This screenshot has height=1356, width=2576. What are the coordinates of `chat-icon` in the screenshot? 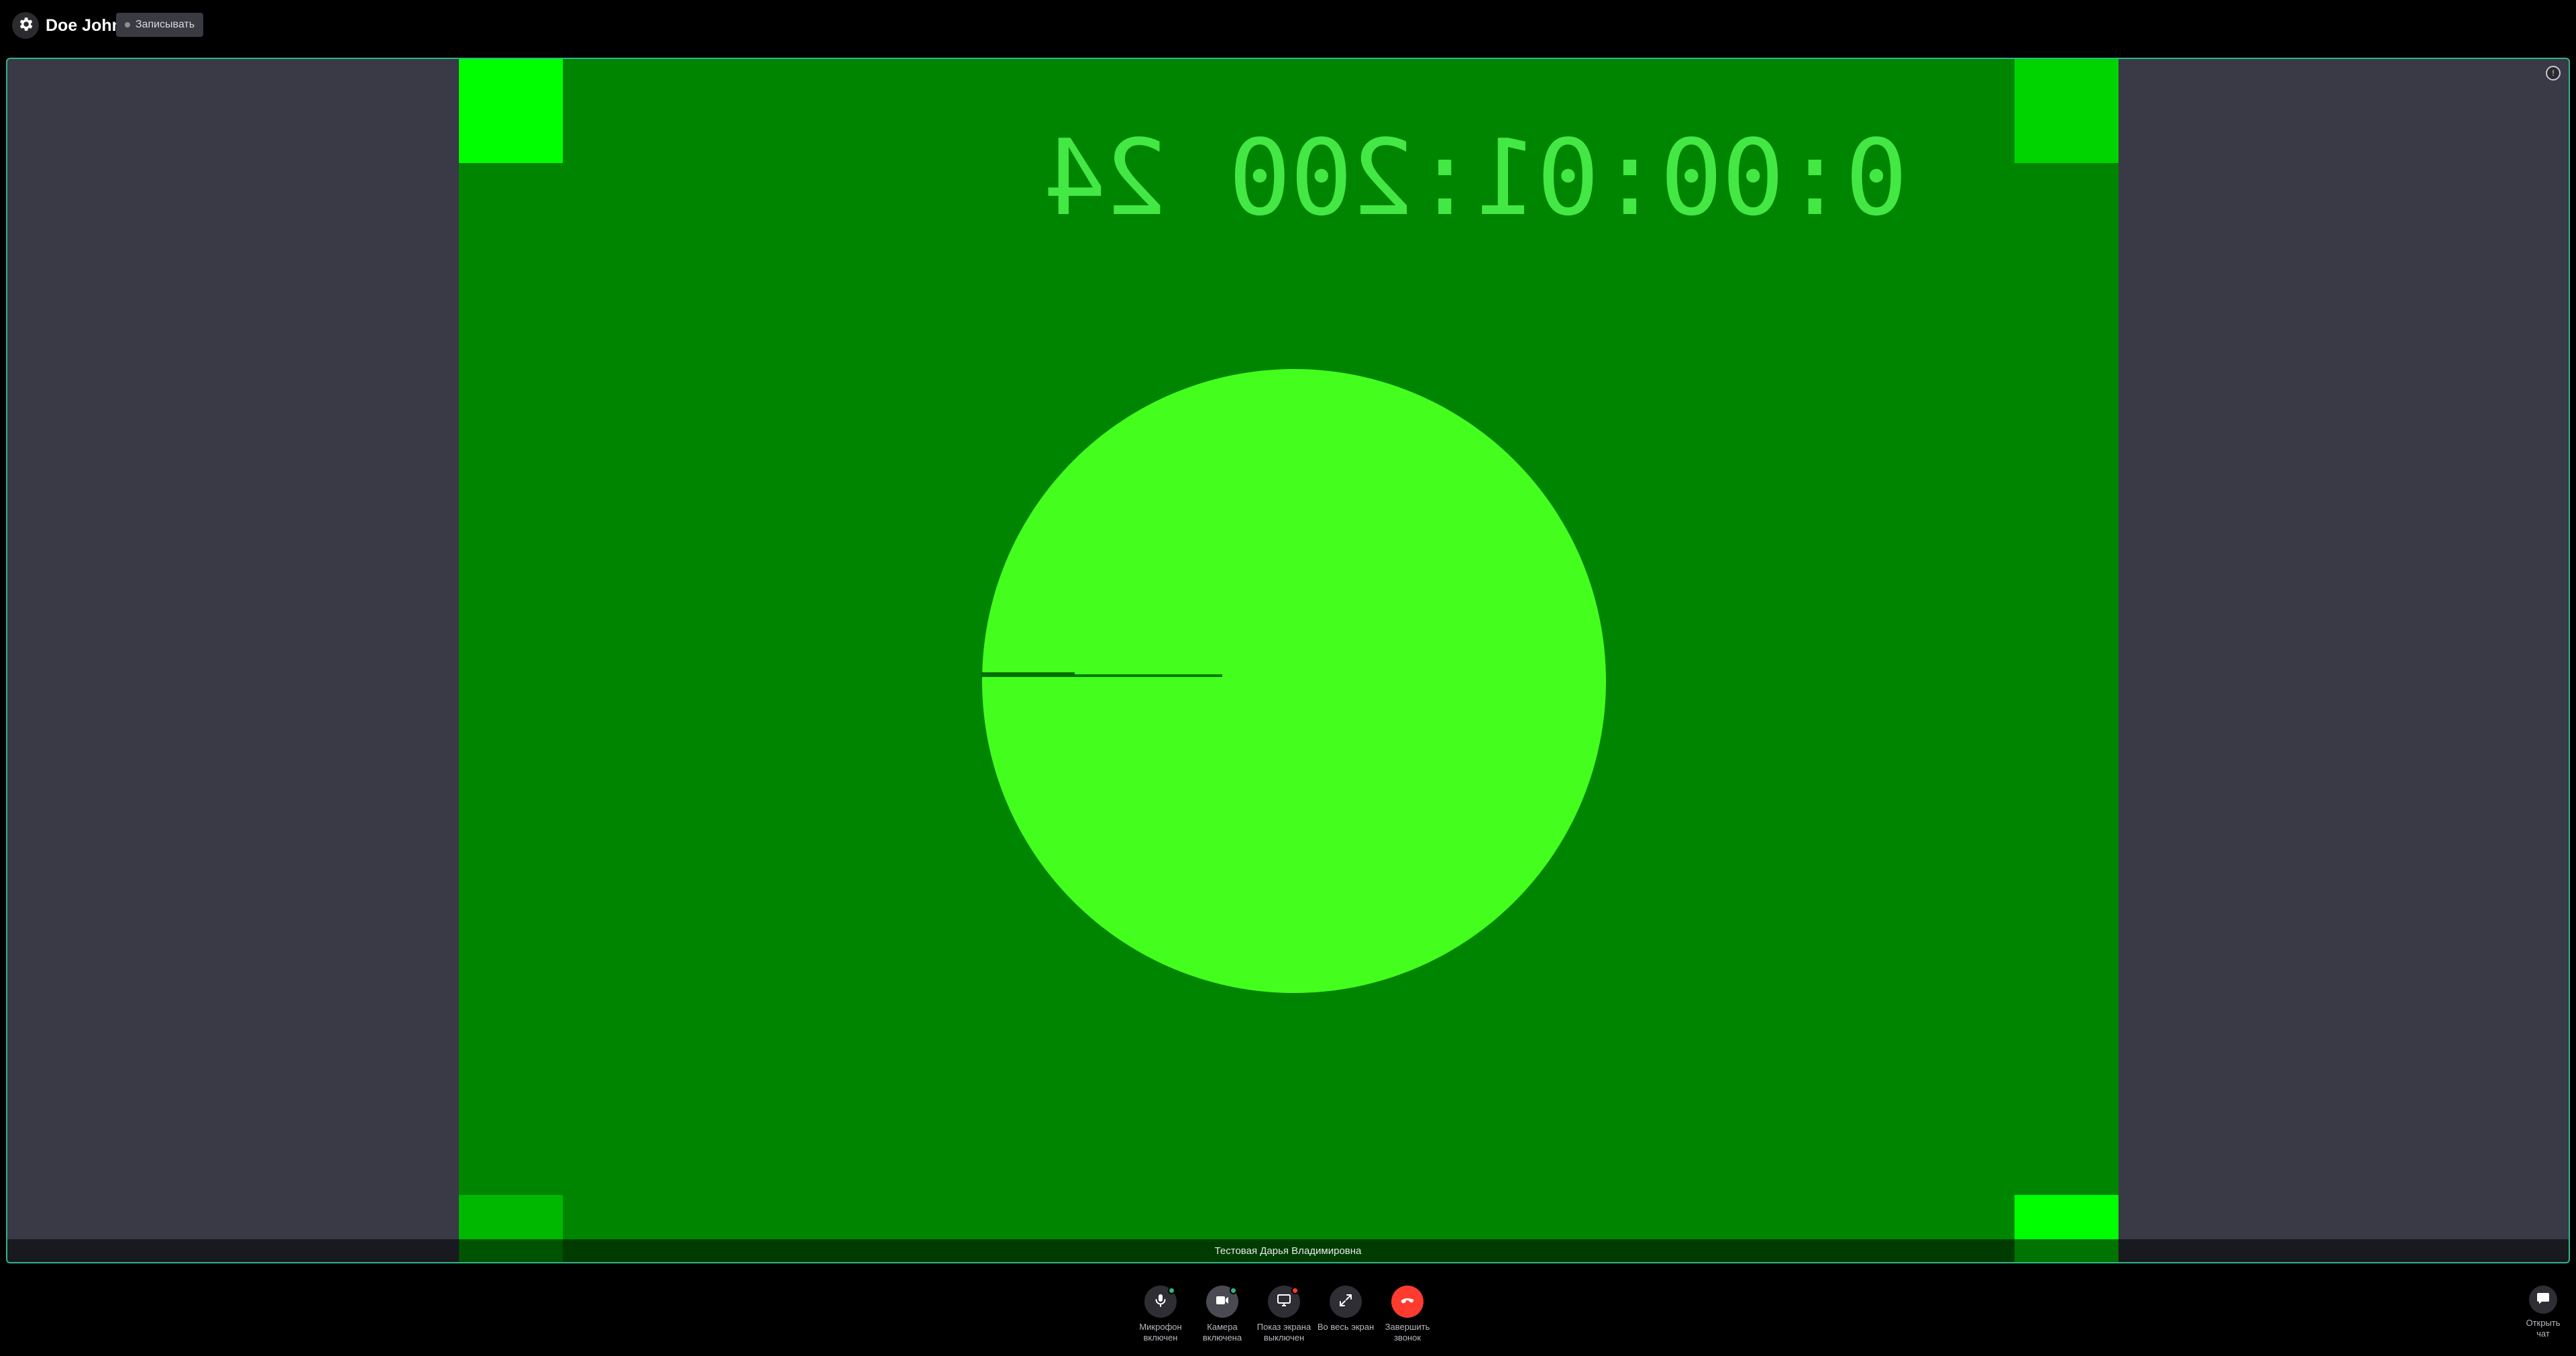 It's located at (2543, 1300).